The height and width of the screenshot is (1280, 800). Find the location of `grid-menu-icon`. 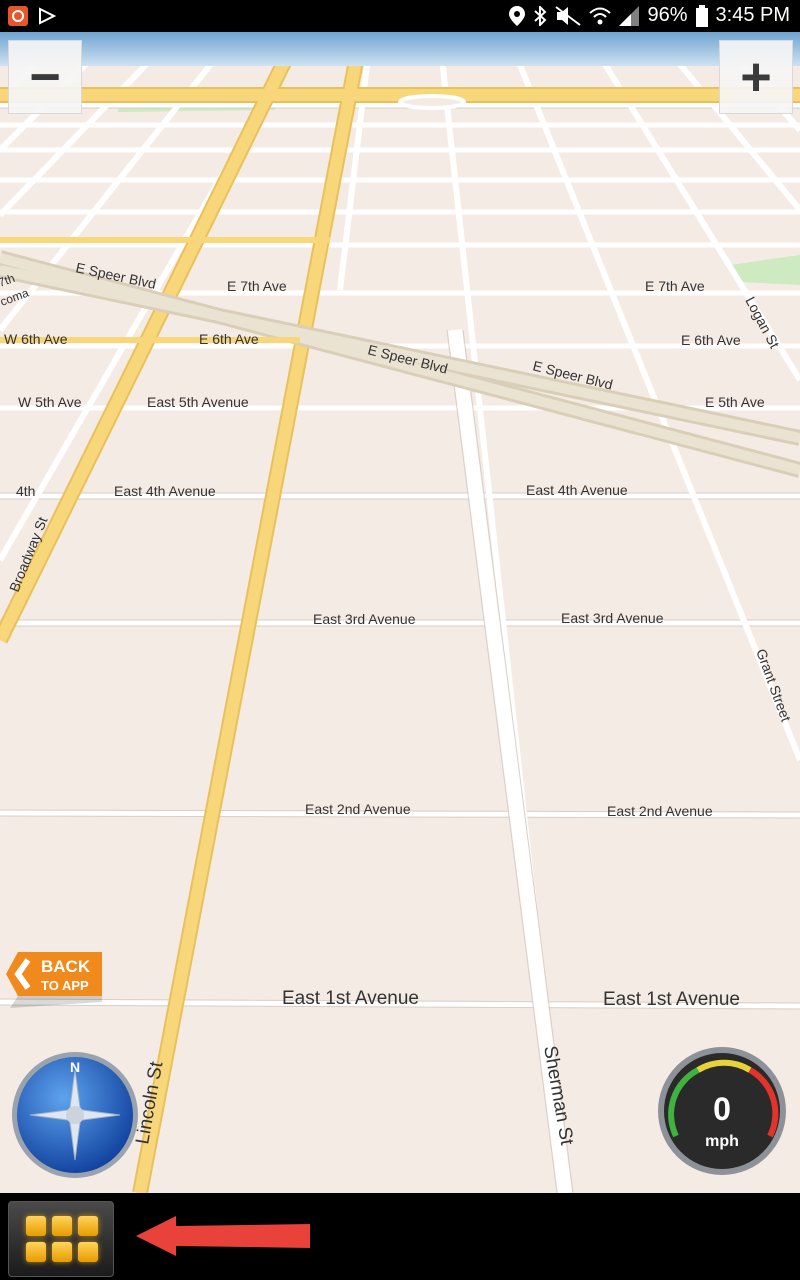

grid-menu-icon is located at coordinates (62, 1239).